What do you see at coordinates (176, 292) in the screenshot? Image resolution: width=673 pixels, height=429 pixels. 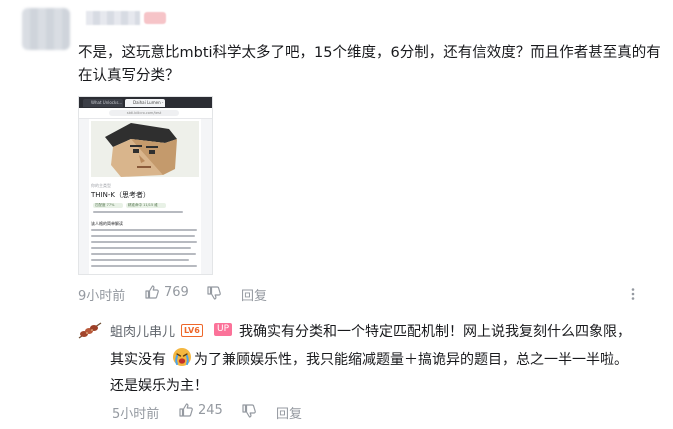 I see `like-count: 769` at bounding box center [176, 292].